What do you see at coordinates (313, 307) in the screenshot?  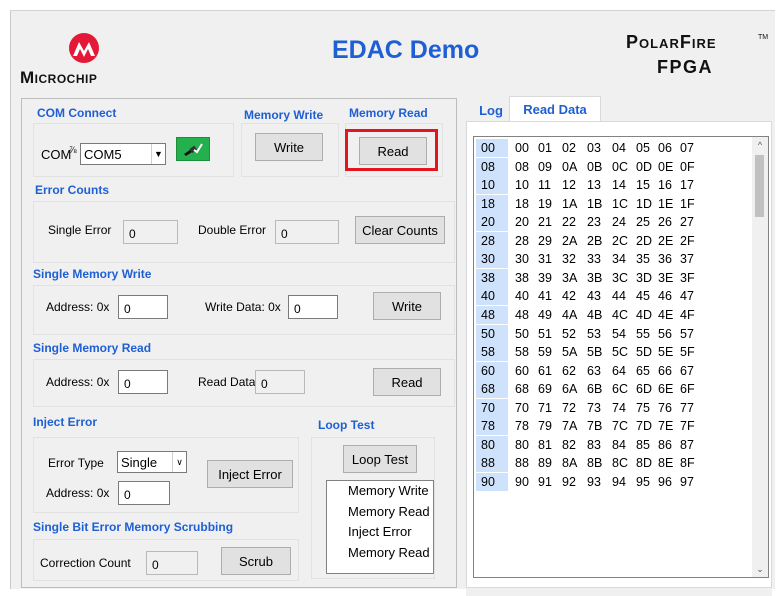 I see `write-data-input` at bounding box center [313, 307].